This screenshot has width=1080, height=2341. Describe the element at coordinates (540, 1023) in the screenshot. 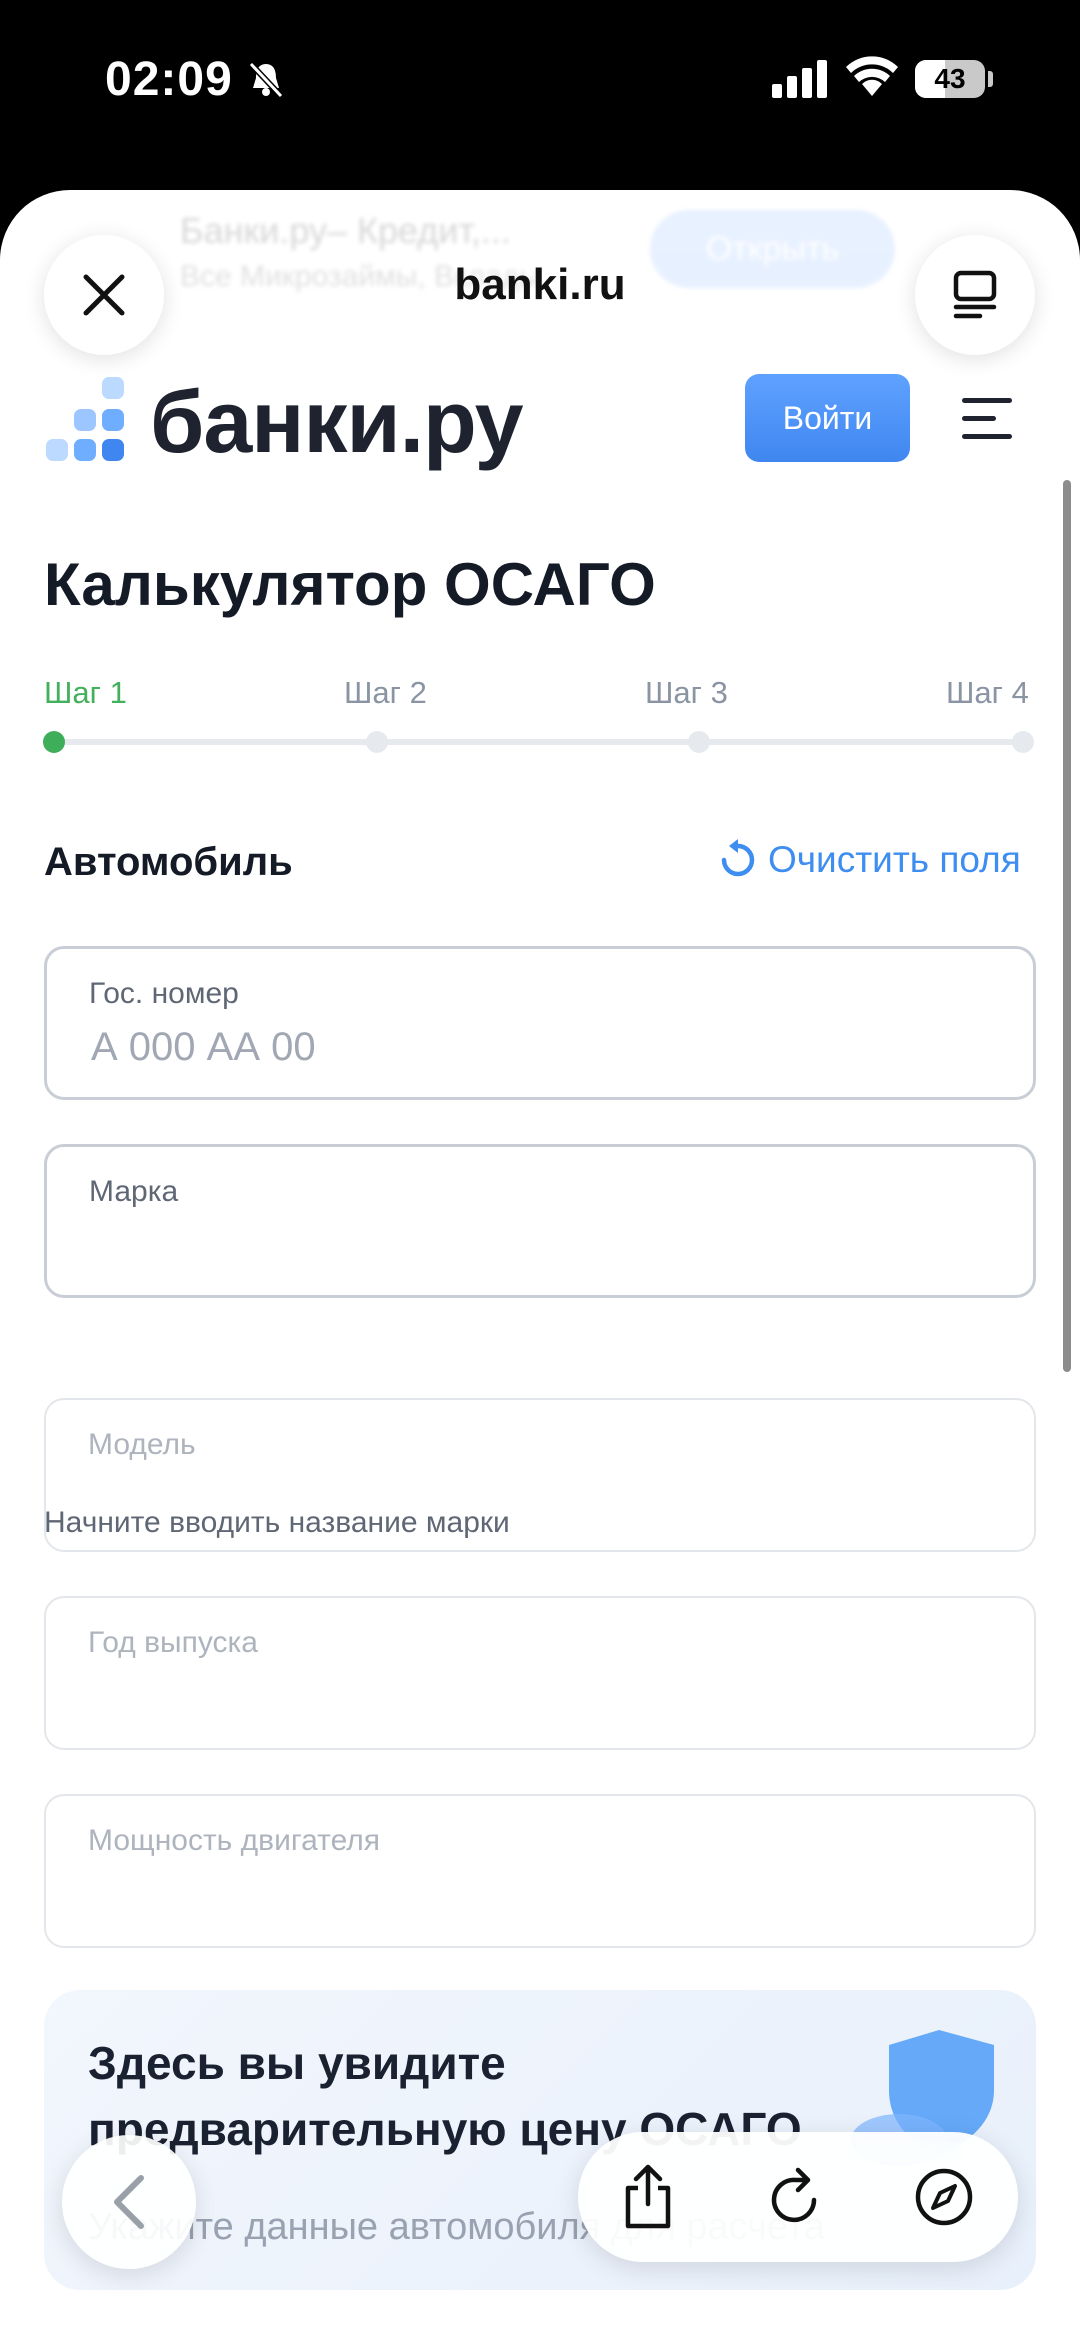

I see `plate-number-field: Гос. номер А 000 АА 00` at that location.